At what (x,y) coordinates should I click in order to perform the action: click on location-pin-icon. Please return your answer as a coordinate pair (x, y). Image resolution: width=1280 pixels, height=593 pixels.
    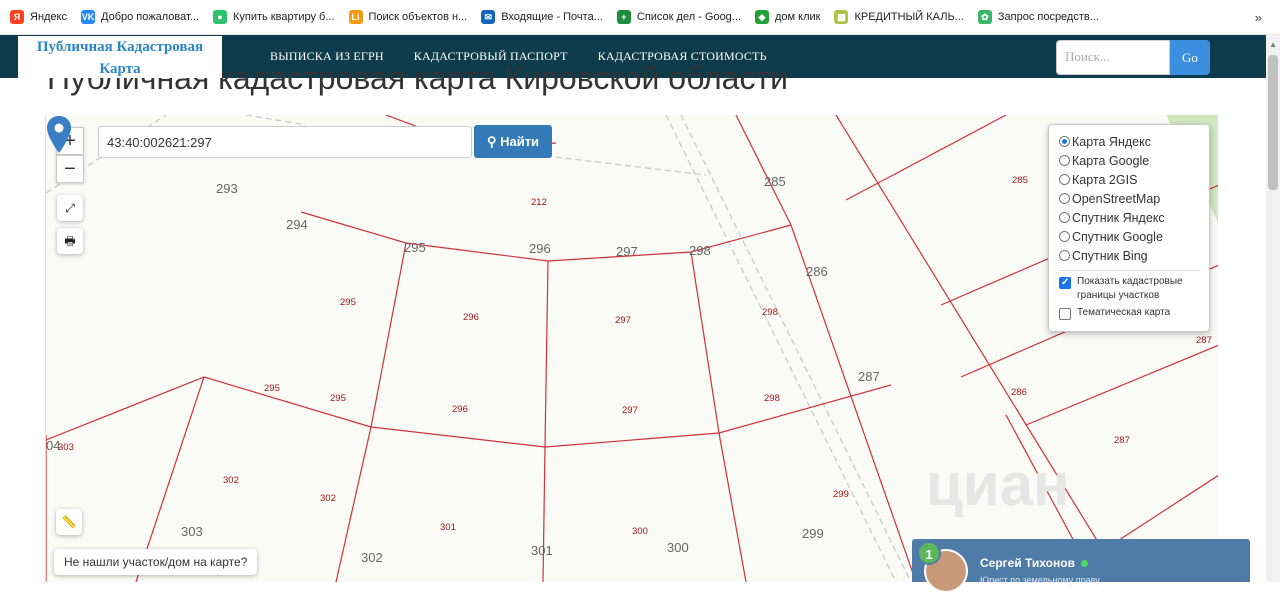
    Looking at the image, I should click on (59, 135).